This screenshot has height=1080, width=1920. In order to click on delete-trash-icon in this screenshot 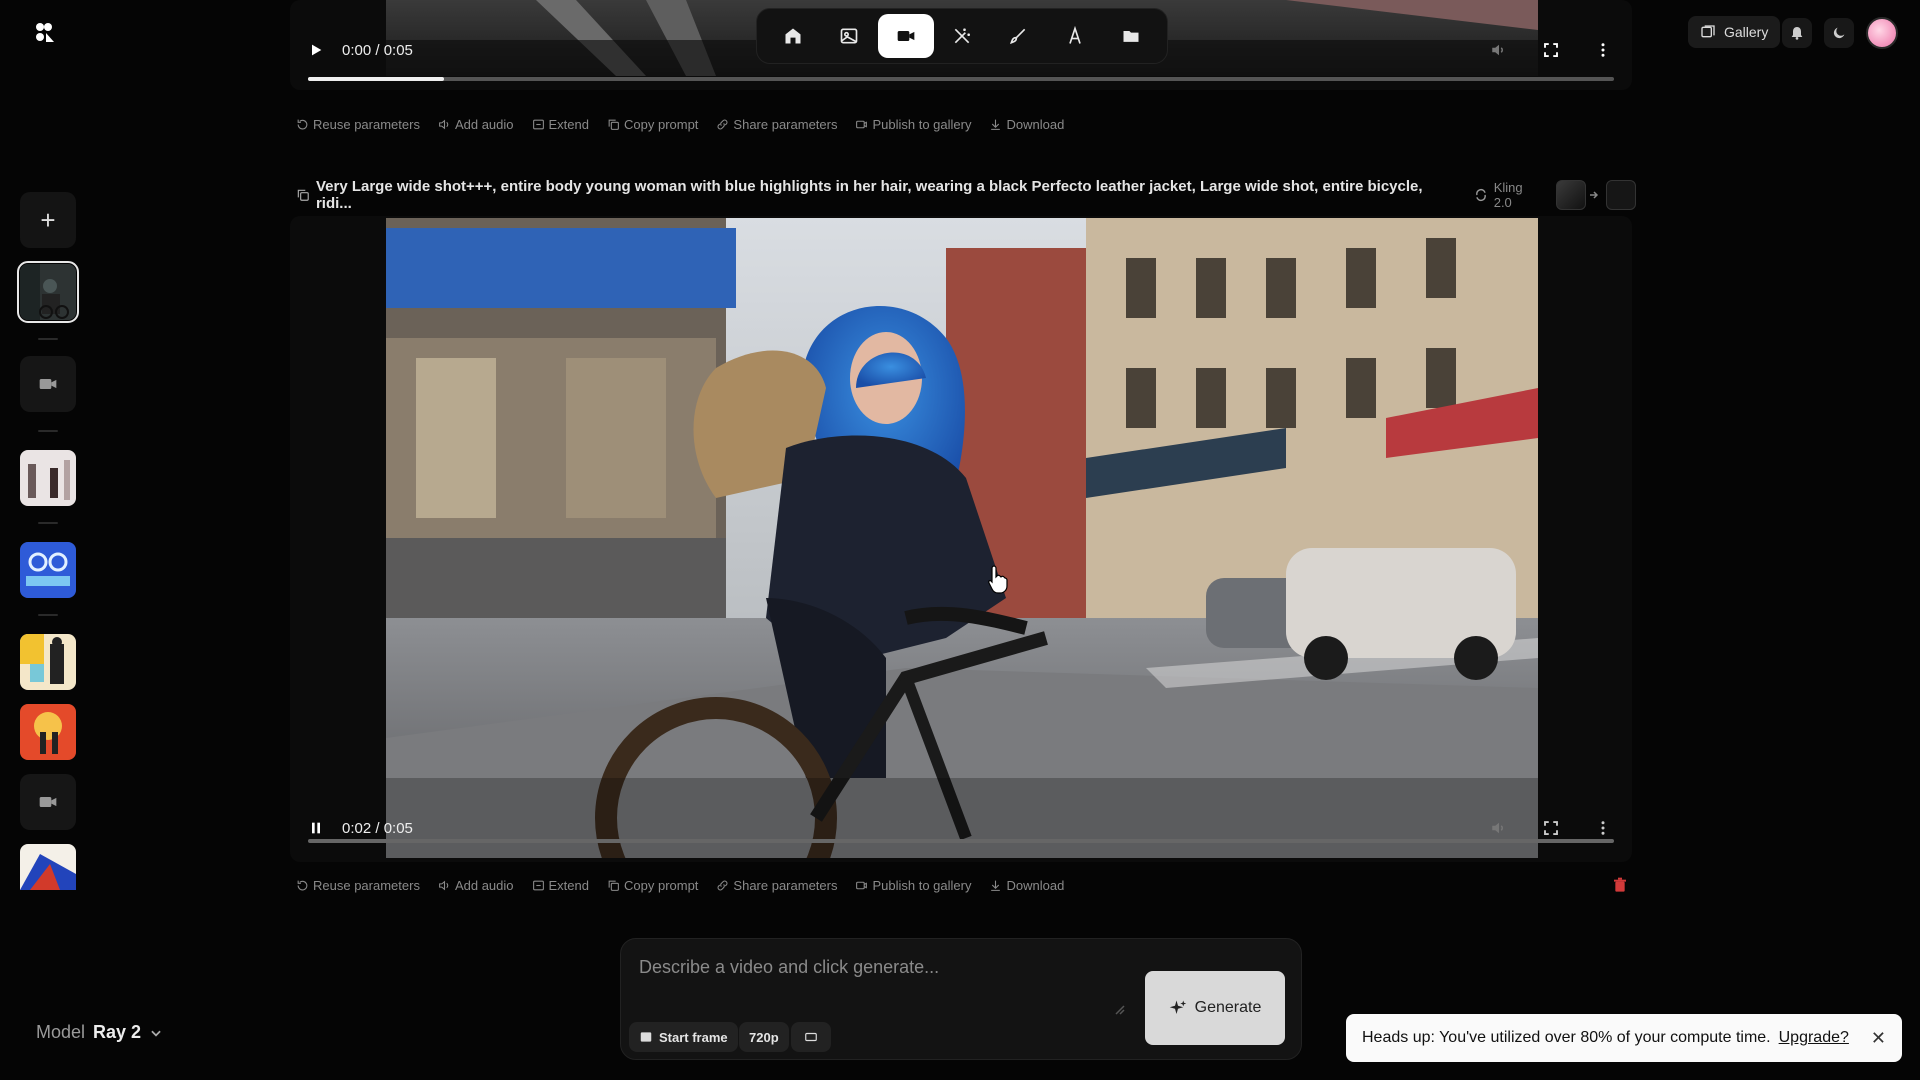, I will do `click(1620, 885)`.